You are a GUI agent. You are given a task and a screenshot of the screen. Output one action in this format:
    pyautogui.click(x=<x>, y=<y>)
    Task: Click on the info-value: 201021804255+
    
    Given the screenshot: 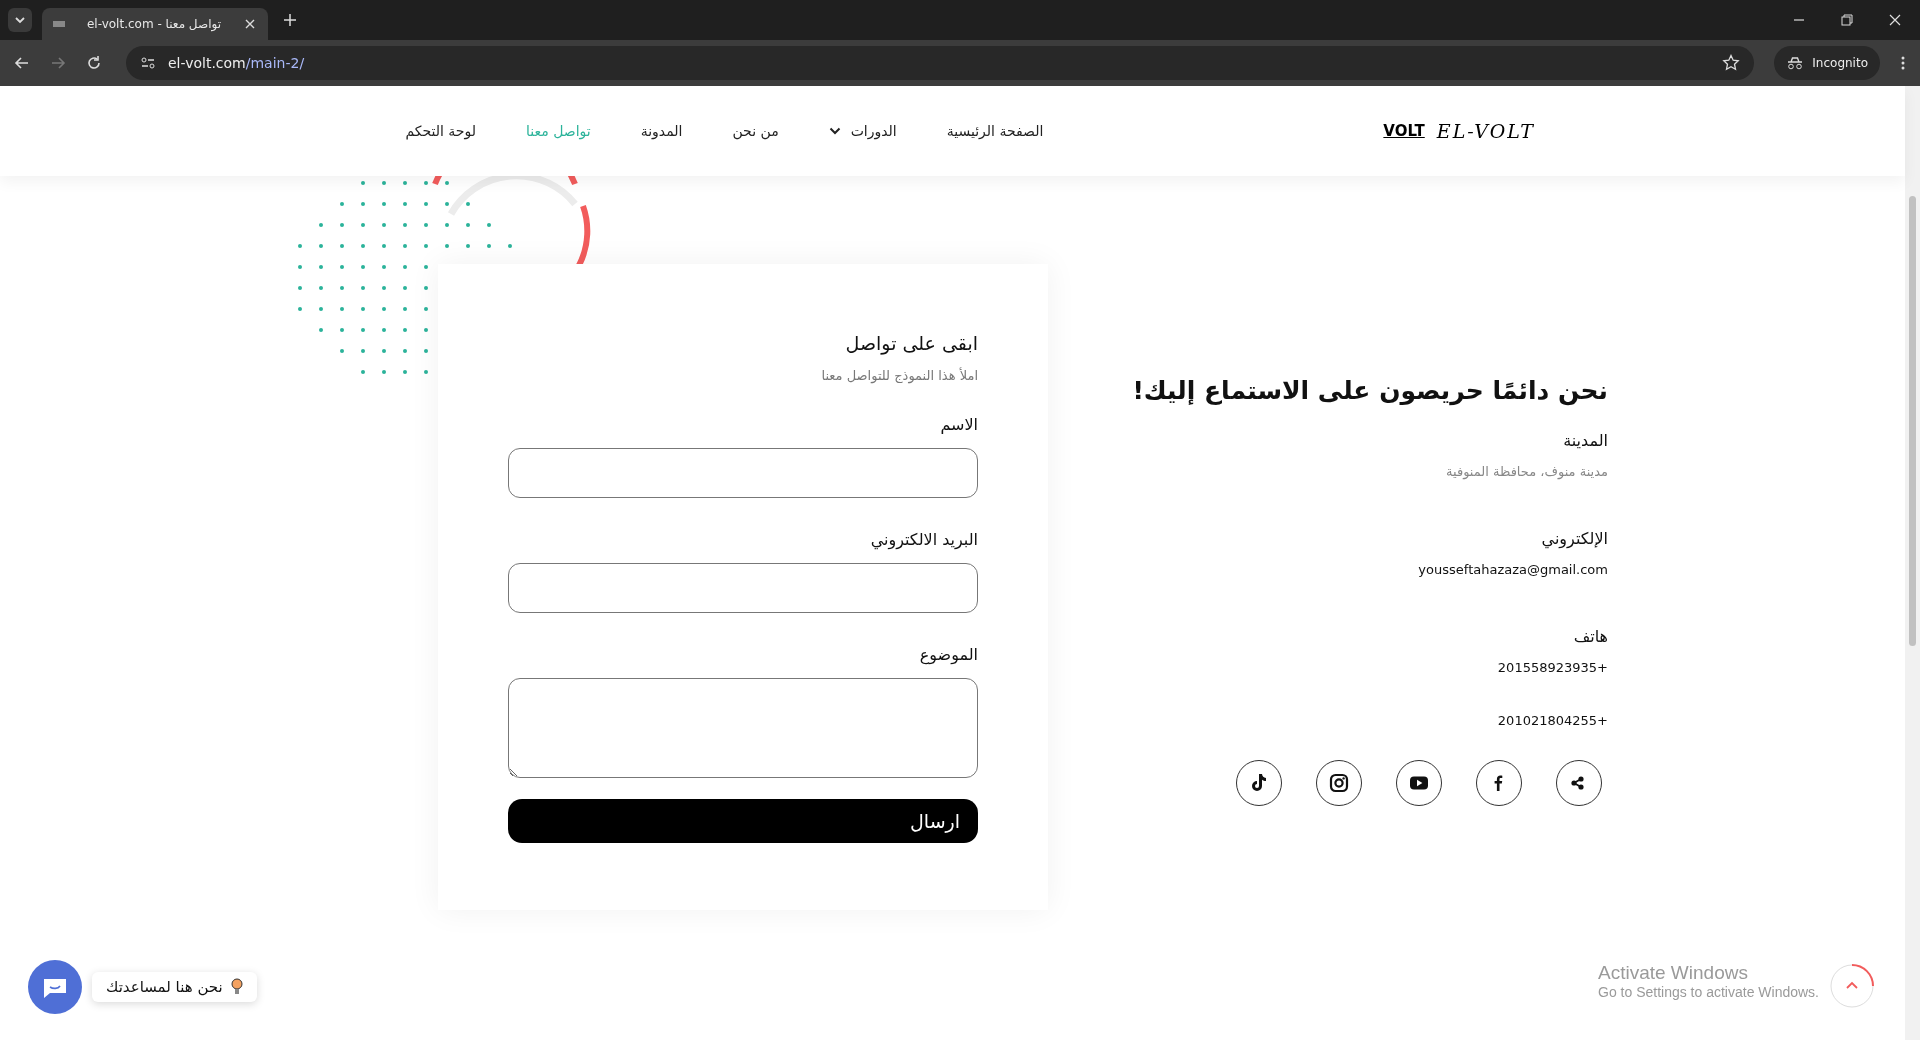 What is the action you would take?
    pyautogui.click(x=1552, y=720)
    